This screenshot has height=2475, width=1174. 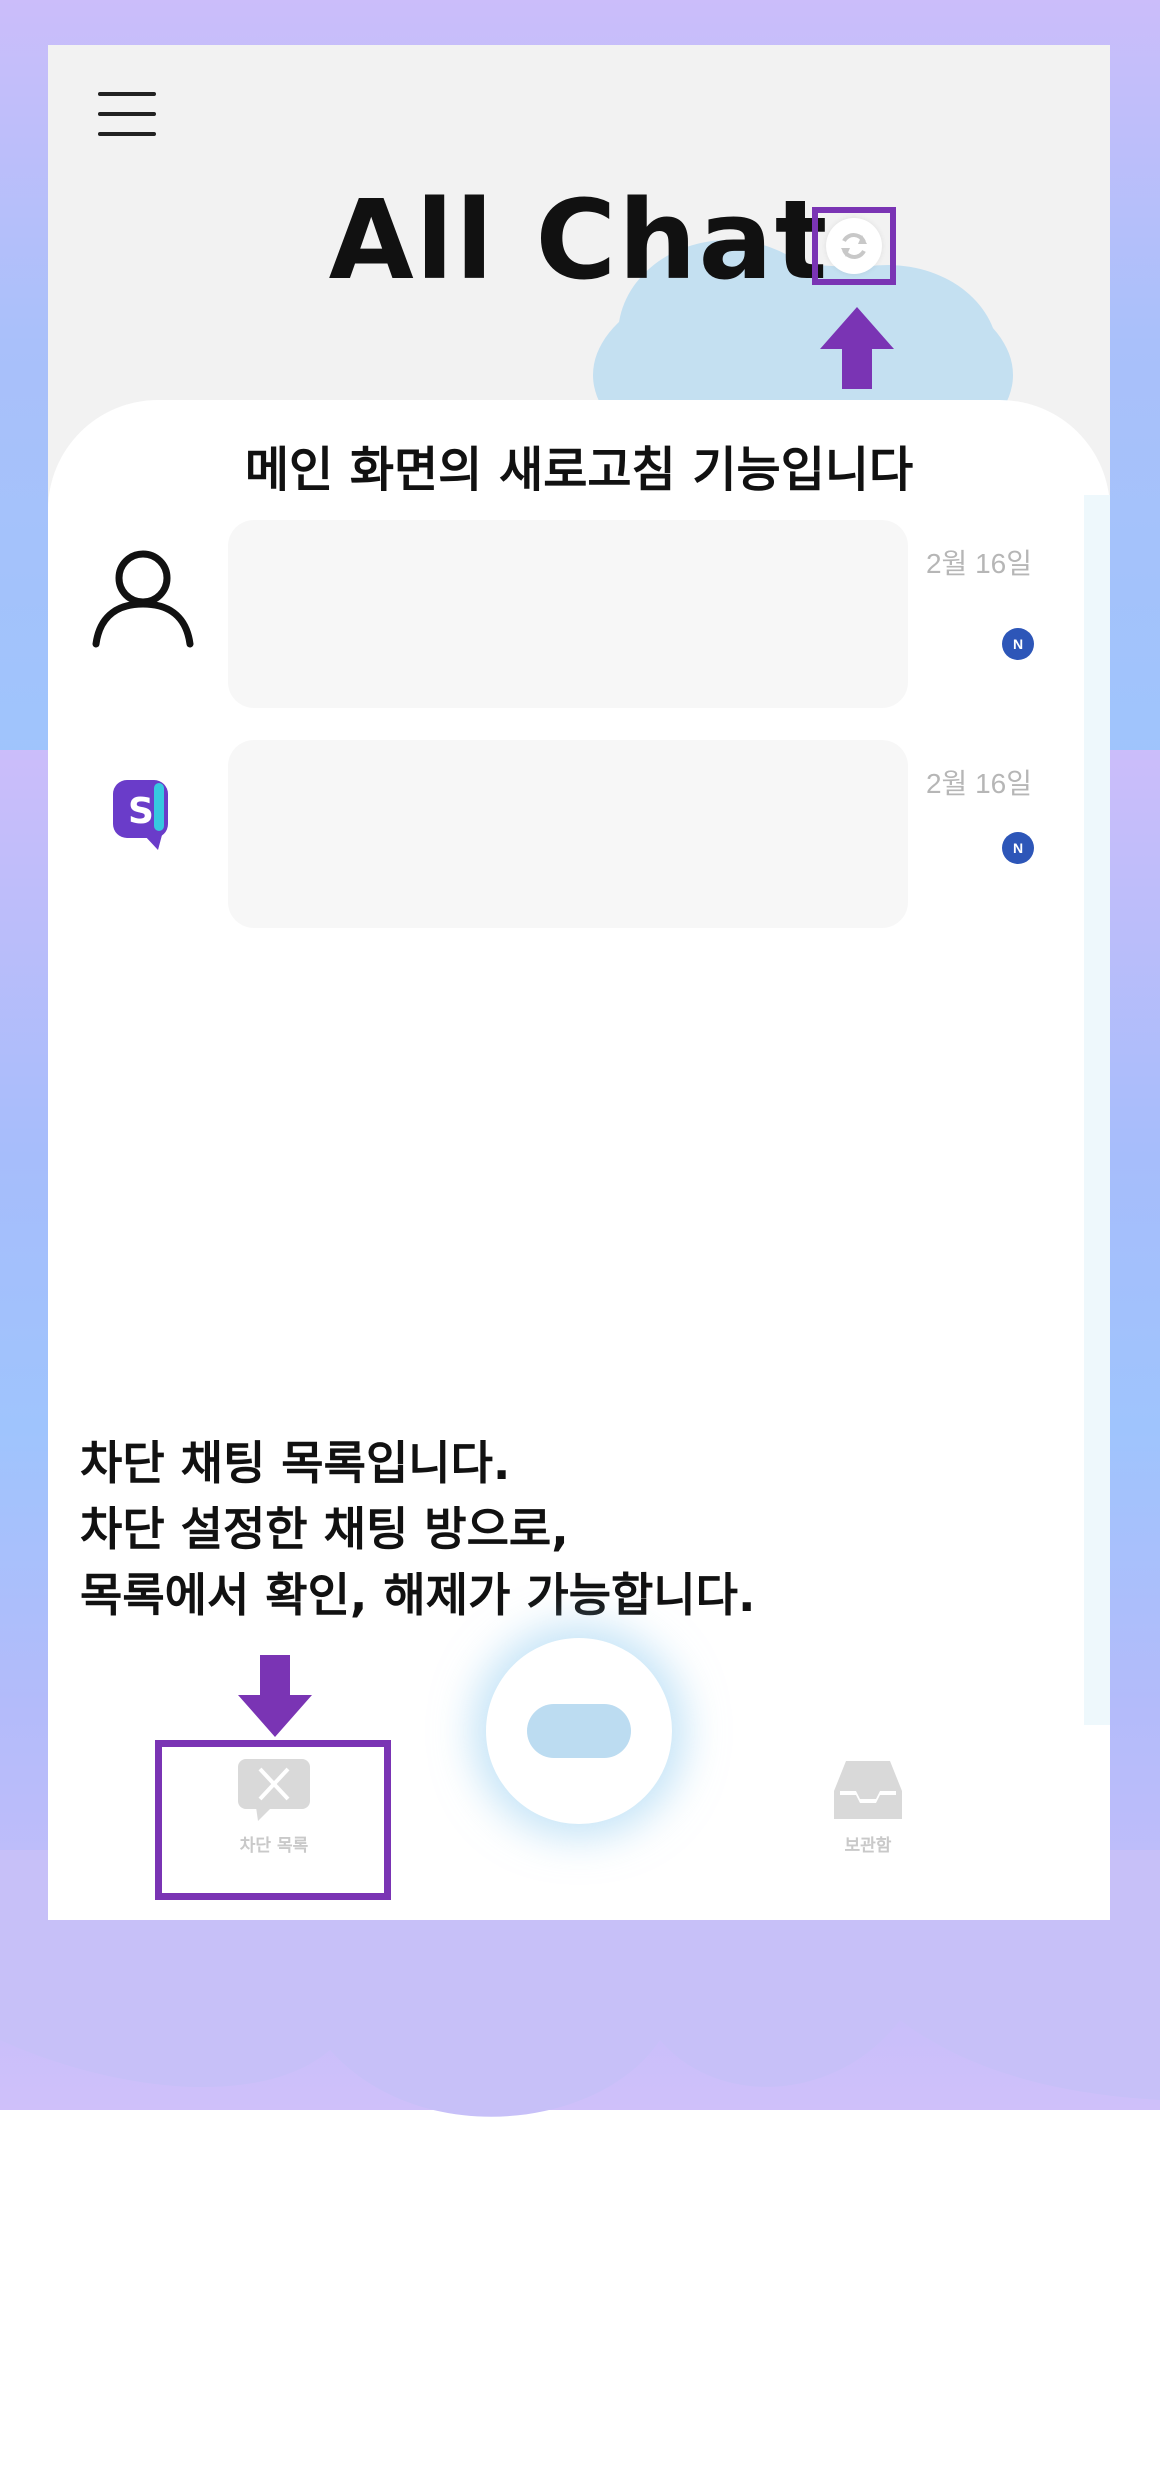 I want to click on user-outline-icon, so click(x=143, y=595).